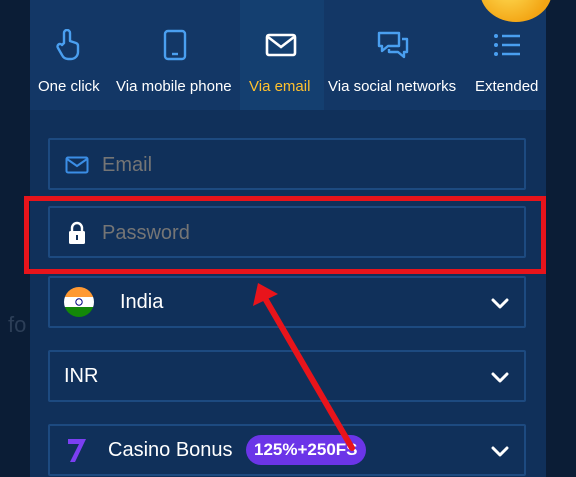 This screenshot has width=576, height=477. What do you see at coordinates (304, 367) in the screenshot?
I see `annotation-arrow` at bounding box center [304, 367].